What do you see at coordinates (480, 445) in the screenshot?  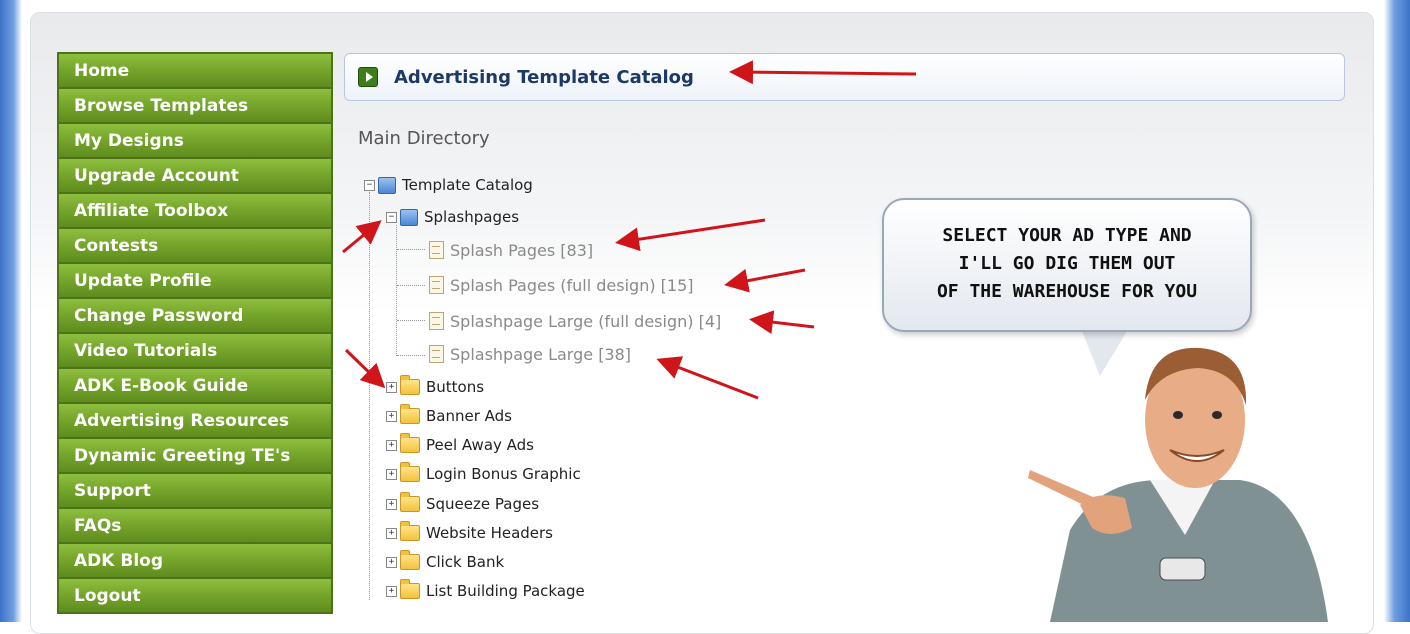 I see `tree-node-label: Peel Away Ads` at bounding box center [480, 445].